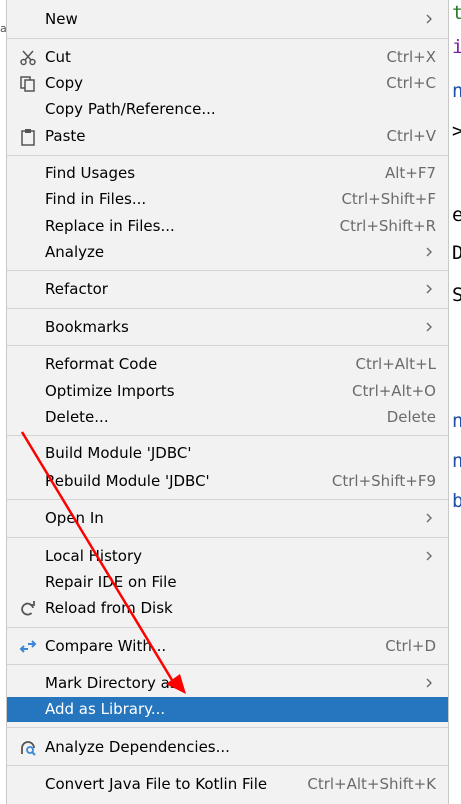 This screenshot has width=461, height=804. What do you see at coordinates (76, 289) in the screenshot?
I see `menu-item-label: Refactor` at bounding box center [76, 289].